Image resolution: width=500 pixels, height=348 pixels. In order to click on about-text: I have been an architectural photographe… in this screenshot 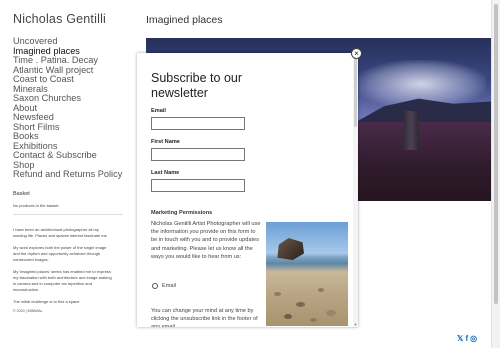, I will do `click(72, 266)`.